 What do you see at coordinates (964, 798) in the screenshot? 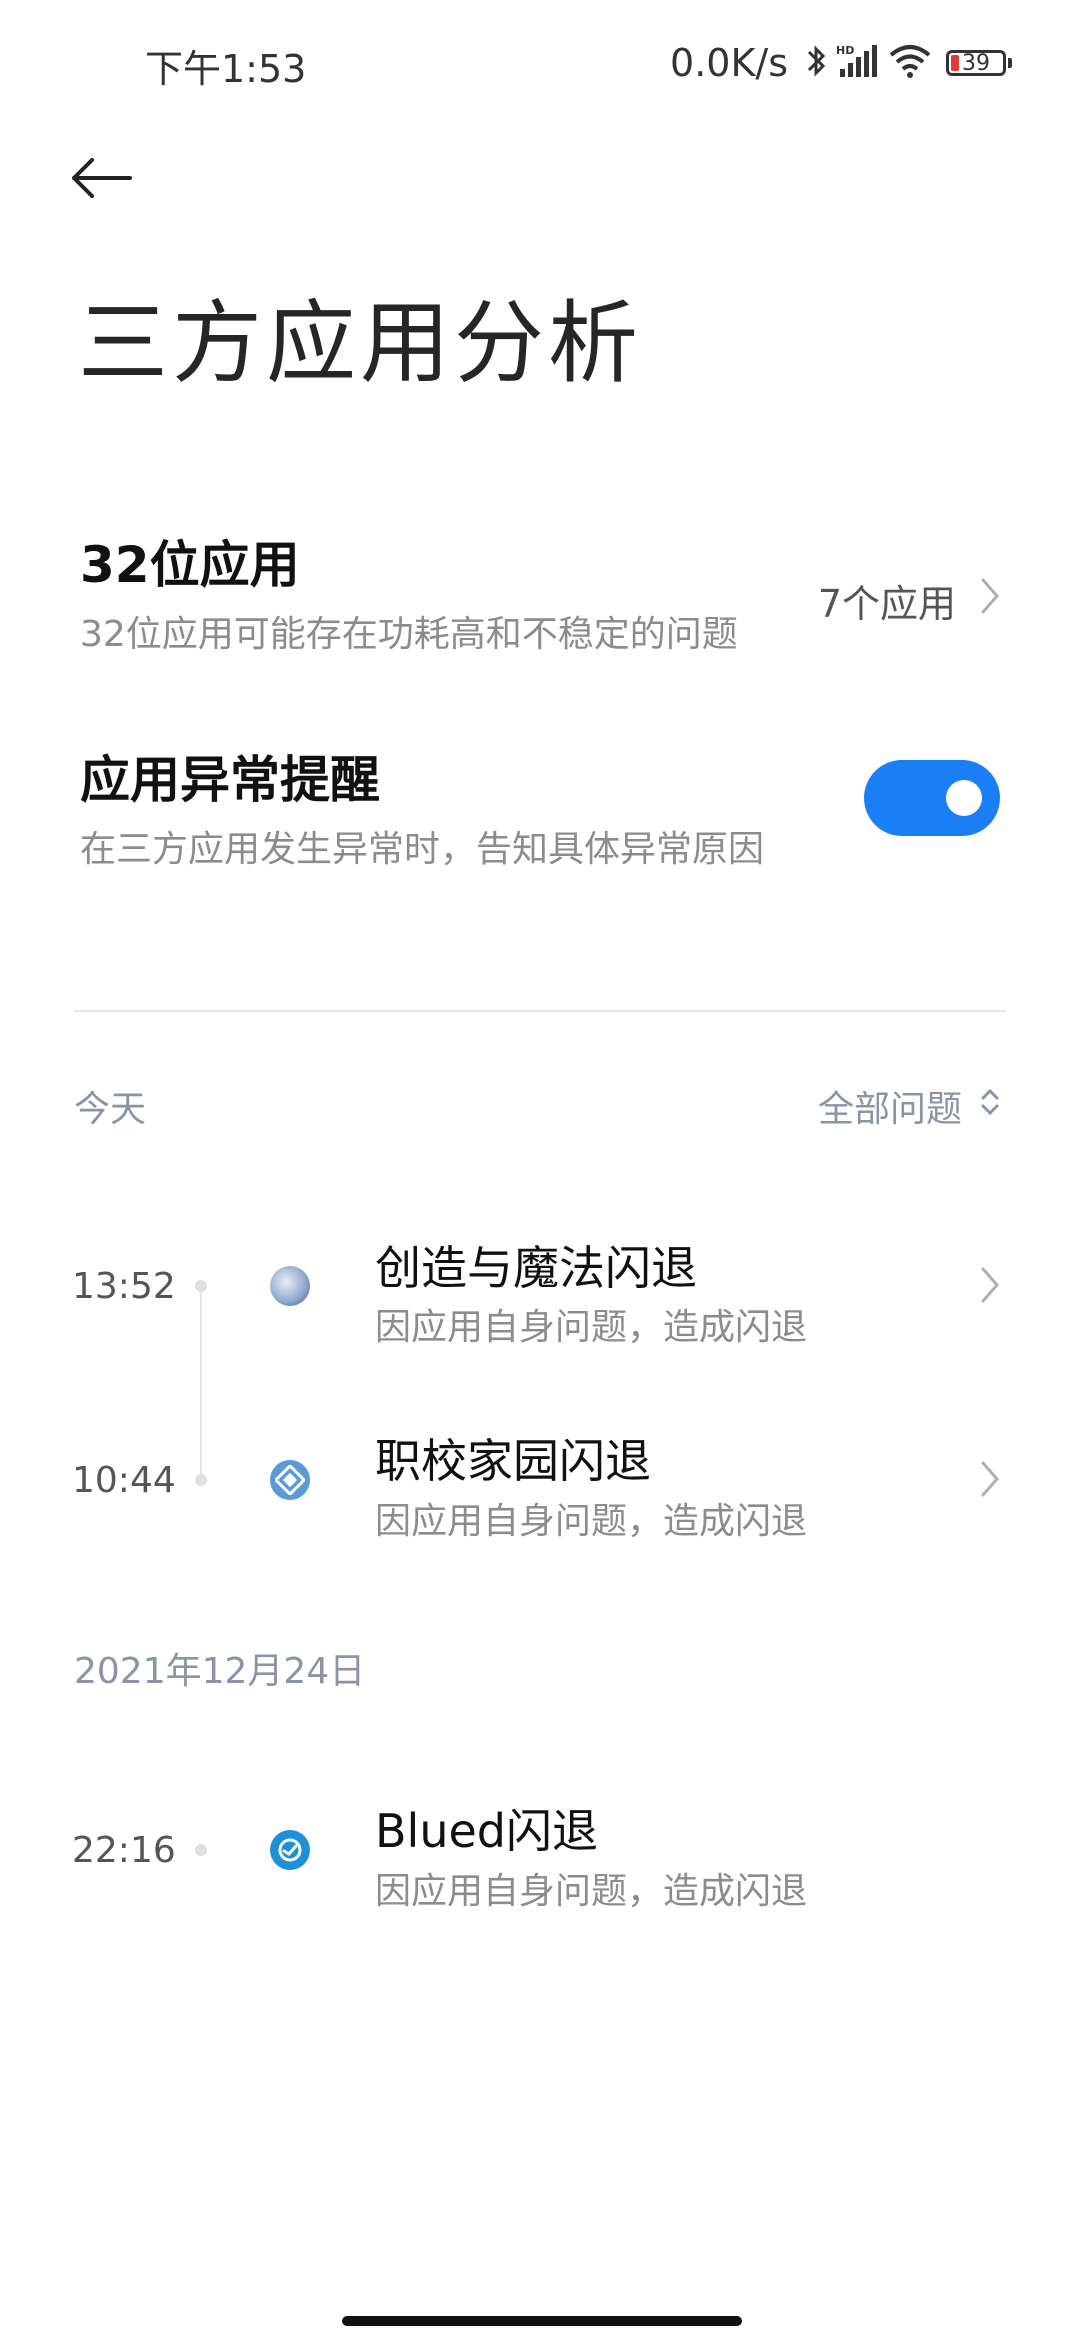
I see `toggle-knob` at bounding box center [964, 798].